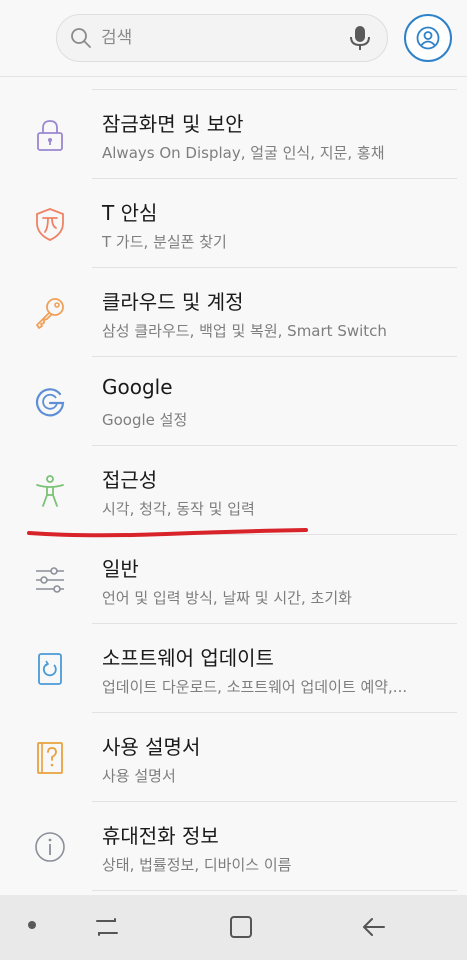 The height and width of the screenshot is (960, 467). What do you see at coordinates (244, 331) in the screenshot?
I see `item-subtitle: 삼성 클라우드, 백업 및 복원, Smart Switch` at bounding box center [244, 331].